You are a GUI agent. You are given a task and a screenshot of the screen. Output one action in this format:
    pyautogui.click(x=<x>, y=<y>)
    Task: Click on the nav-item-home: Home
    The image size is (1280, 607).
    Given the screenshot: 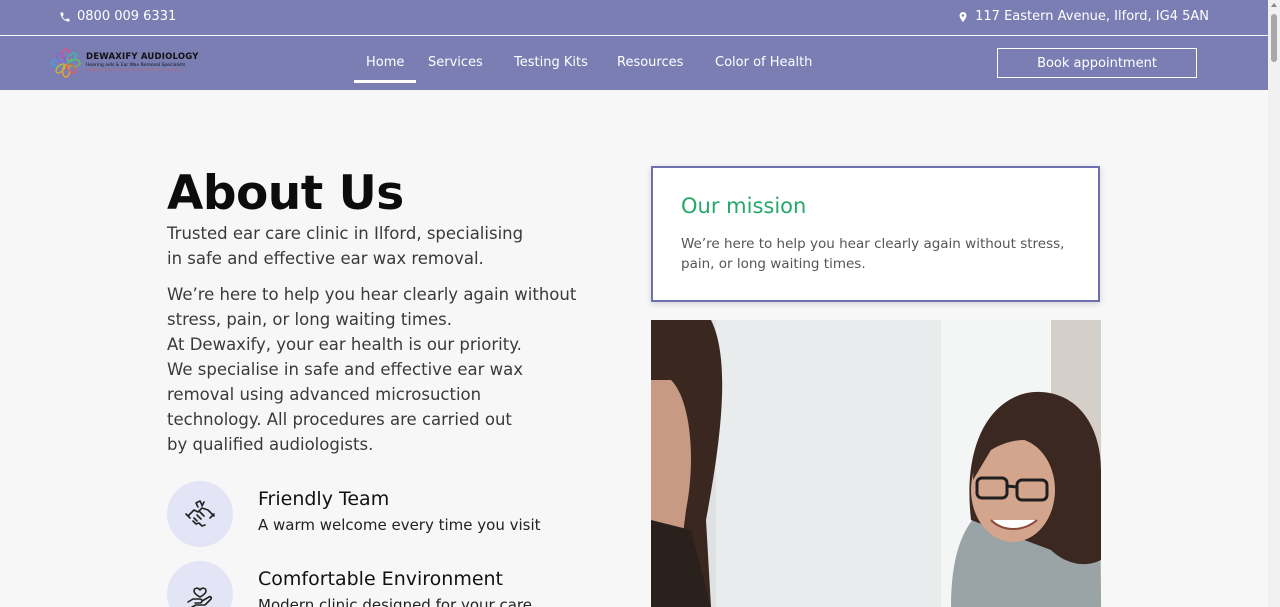 What is the action you would take?
    pyautogui.click(x=385, y=69)
    